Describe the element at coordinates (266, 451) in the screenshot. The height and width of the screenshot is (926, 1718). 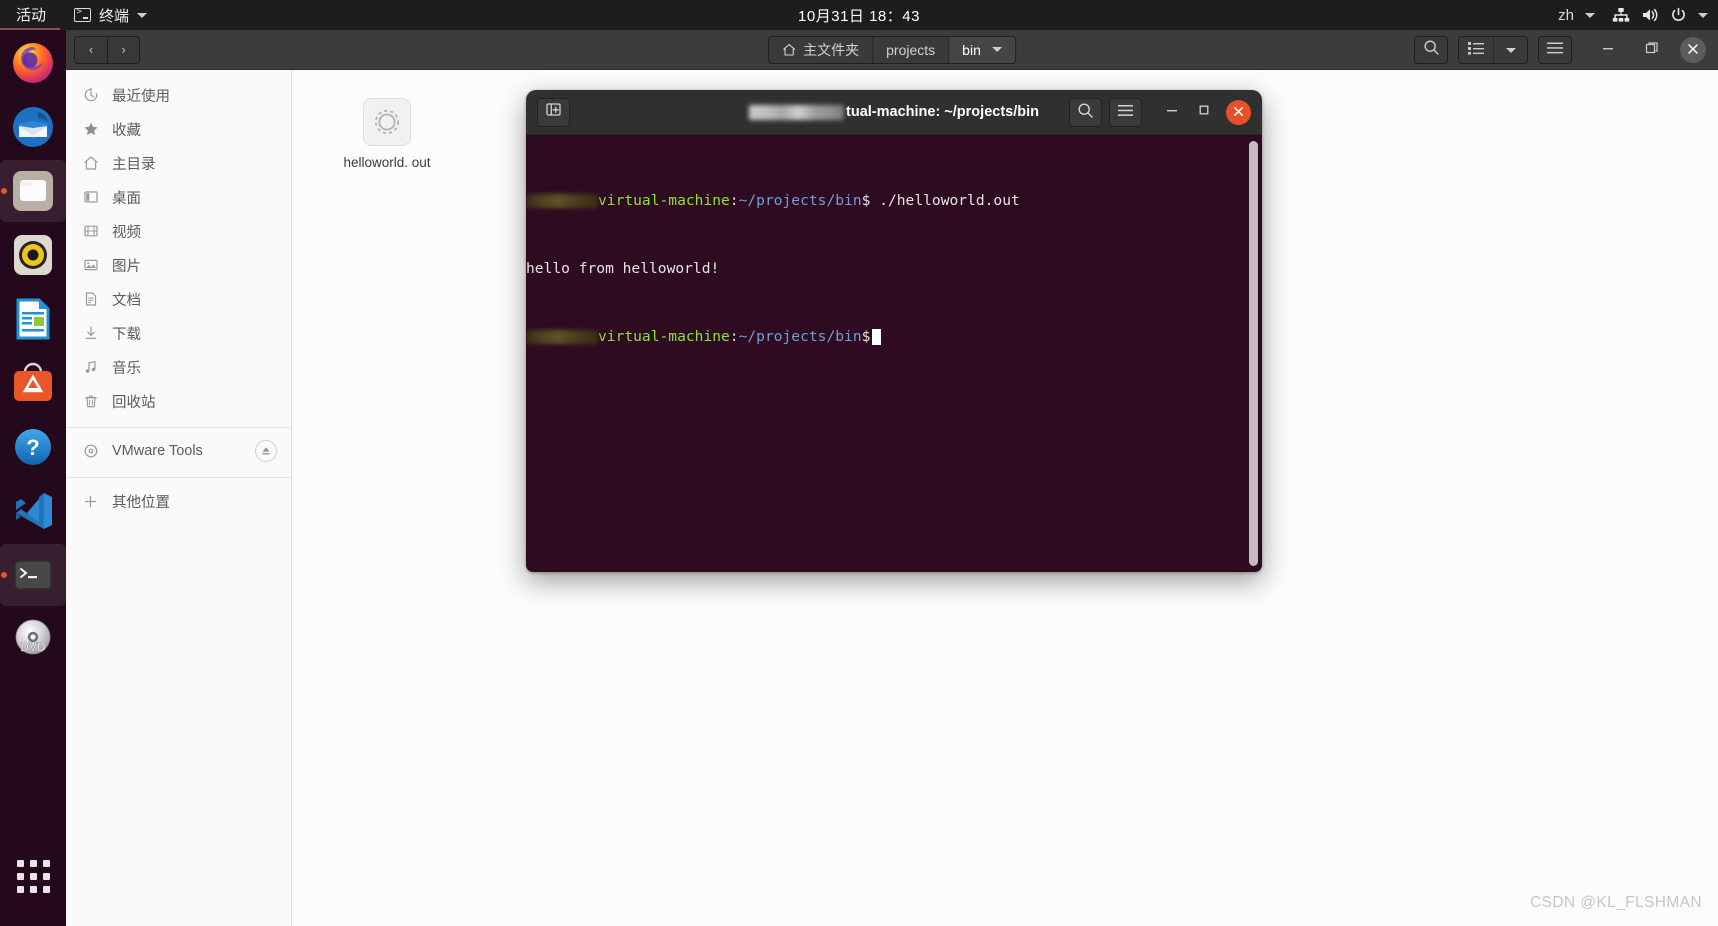
I see `eject-button` at that location.